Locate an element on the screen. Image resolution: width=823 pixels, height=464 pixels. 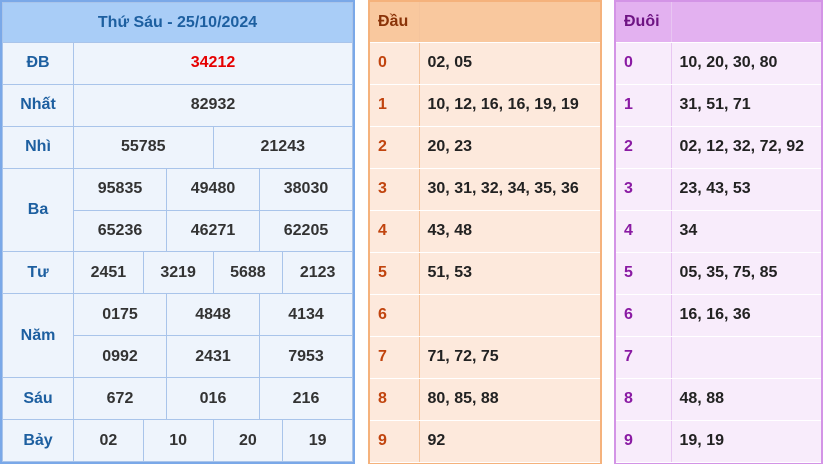
label-nhi: Nhì is located at coordinates (38, 147).